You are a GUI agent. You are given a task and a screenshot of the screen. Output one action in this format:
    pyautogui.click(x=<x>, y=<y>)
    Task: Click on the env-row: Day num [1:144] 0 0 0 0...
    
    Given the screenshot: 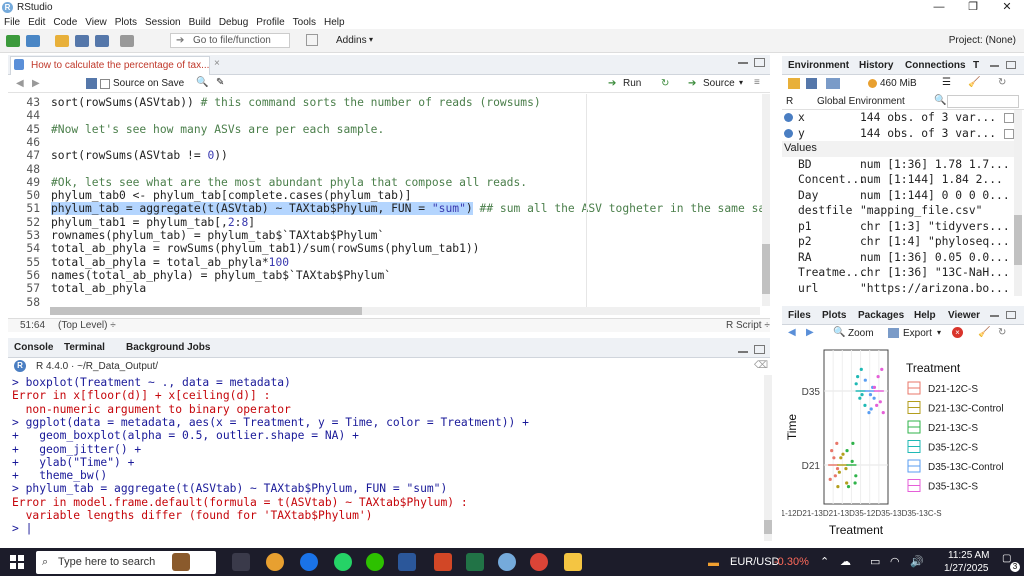 What is the action you would take?
    pyautogui.click(x=898, y=196)
    